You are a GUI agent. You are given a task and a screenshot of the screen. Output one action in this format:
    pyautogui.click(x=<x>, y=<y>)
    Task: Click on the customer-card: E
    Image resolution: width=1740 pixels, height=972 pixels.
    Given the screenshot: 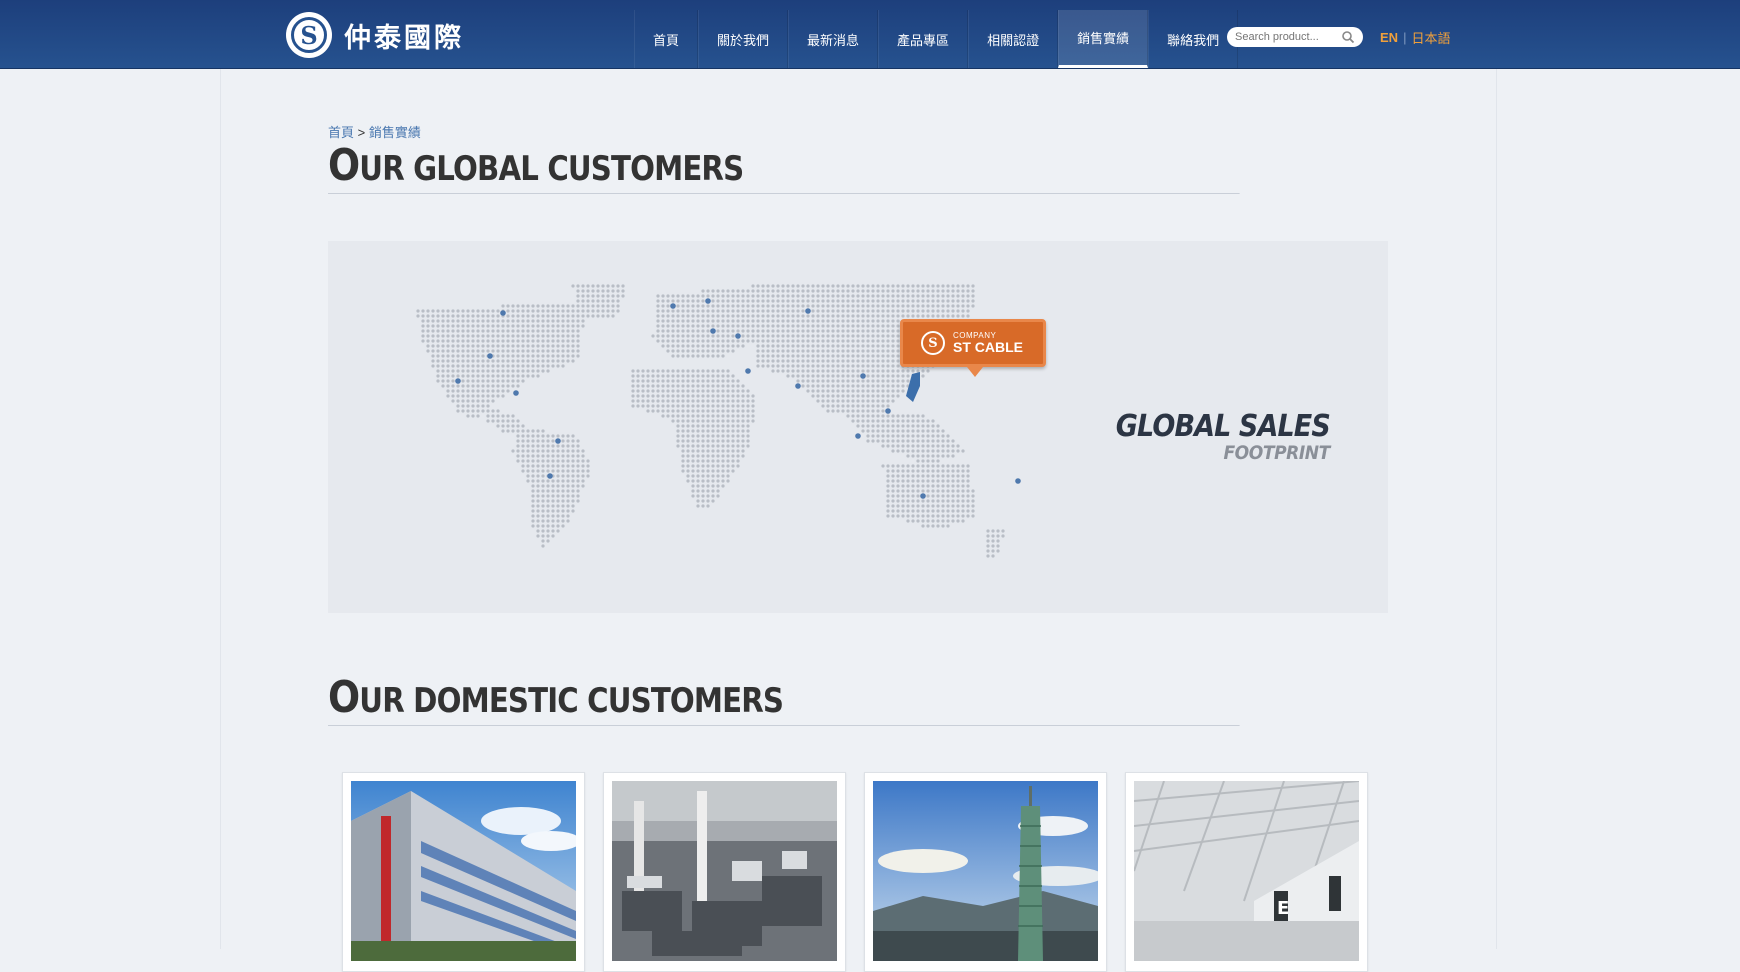 What is the action you would take?
    pyautogui.click(x=1246, y=872)
    